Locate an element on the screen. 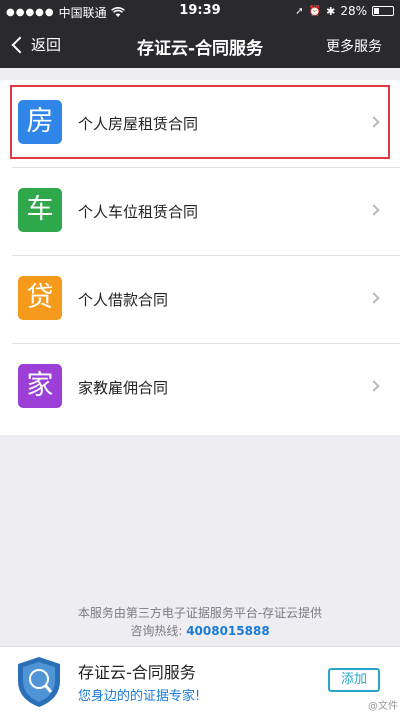 The width and height of the screenshot is (400, 714). list-item-house-lease: 房 个人房屋租赁合同 is located at coordinates (200, 124).